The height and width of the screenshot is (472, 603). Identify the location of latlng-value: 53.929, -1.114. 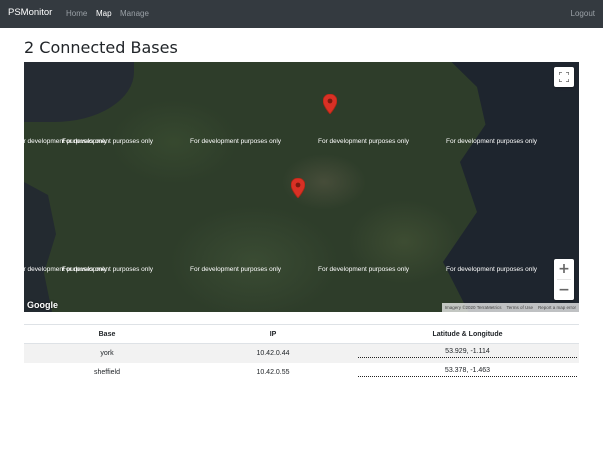
(467, 353).